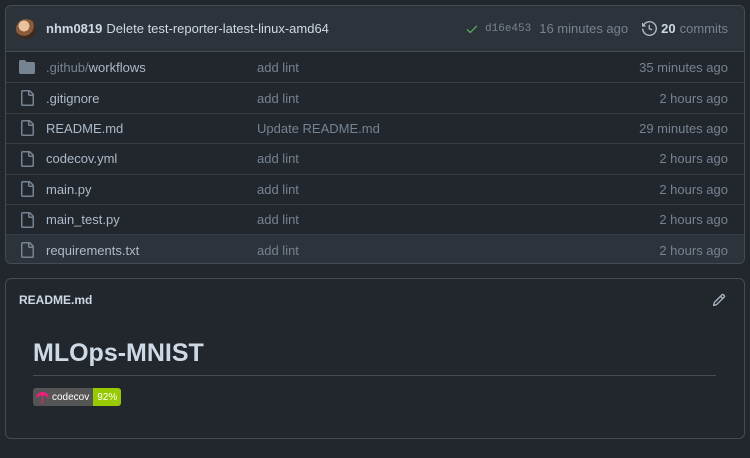 This screenshot has height=458, width=750. I want to click on file-name-link: README.md, so click(151, 128).